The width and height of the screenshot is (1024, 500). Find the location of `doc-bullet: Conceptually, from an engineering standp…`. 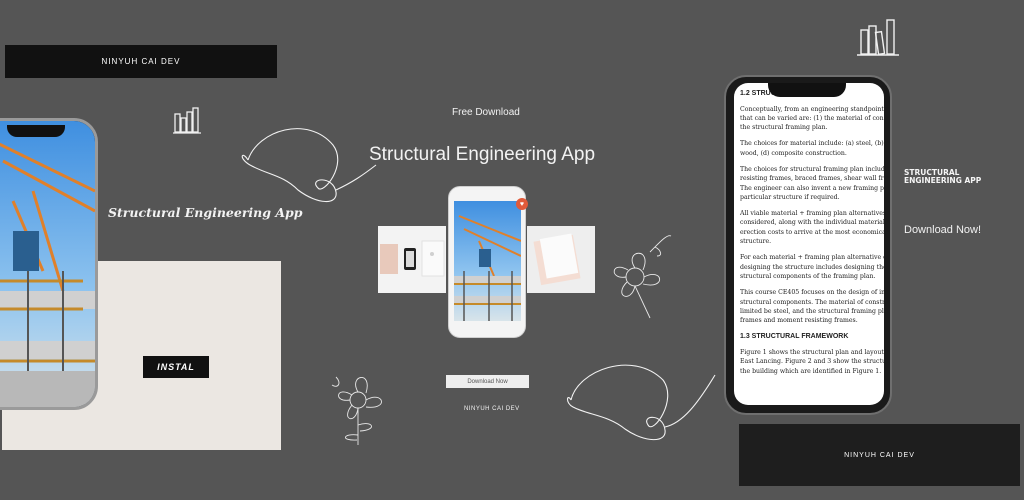

doc-bullet: Conceptually, from an engineering standp… is located at coordinates (812, 118).